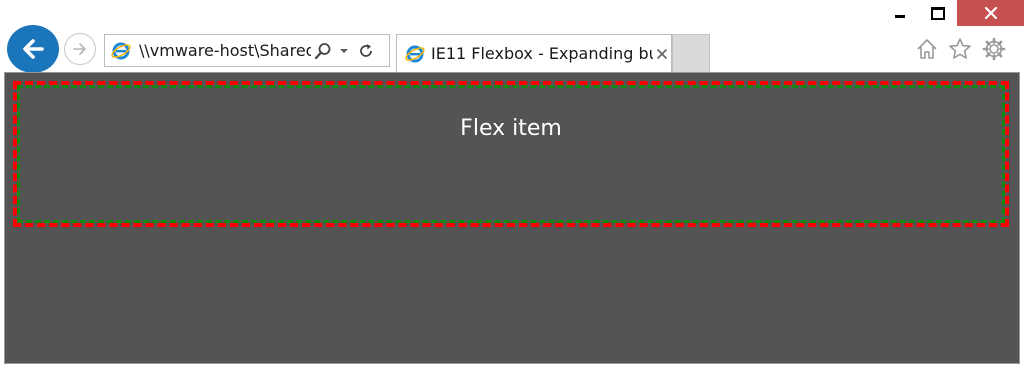  Describe the element at coordinates (225, 50) in the screenshot. I see `address-url: \\vmware-host\Shared` at that location.